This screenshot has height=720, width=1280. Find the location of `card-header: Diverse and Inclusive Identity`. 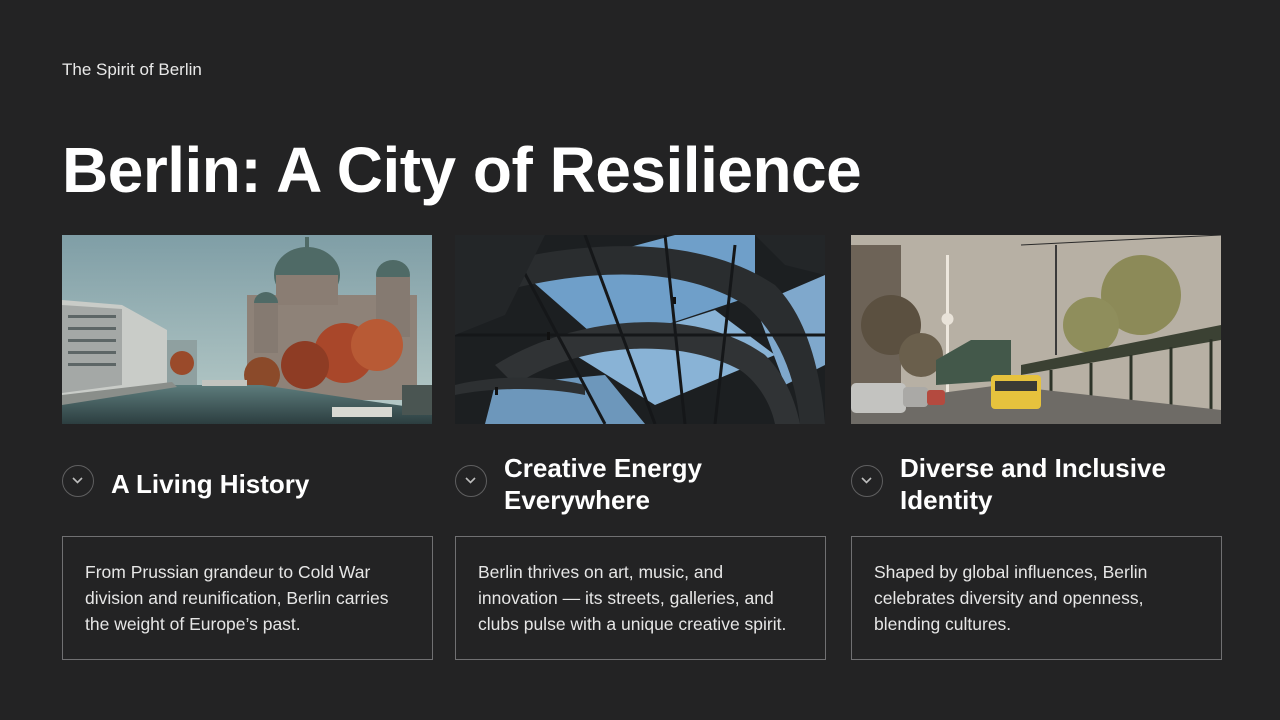

card-header: Diverse and Inclusive Identity is located at coordinates (1036, 485).